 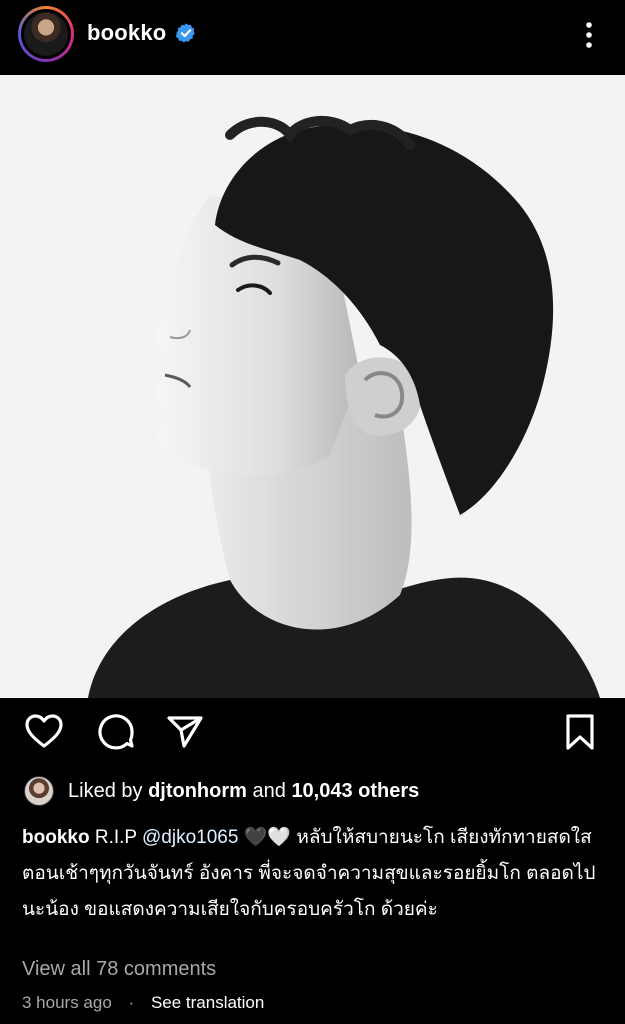 I want to click on post-username: bookko, so click(x=126, y=33).